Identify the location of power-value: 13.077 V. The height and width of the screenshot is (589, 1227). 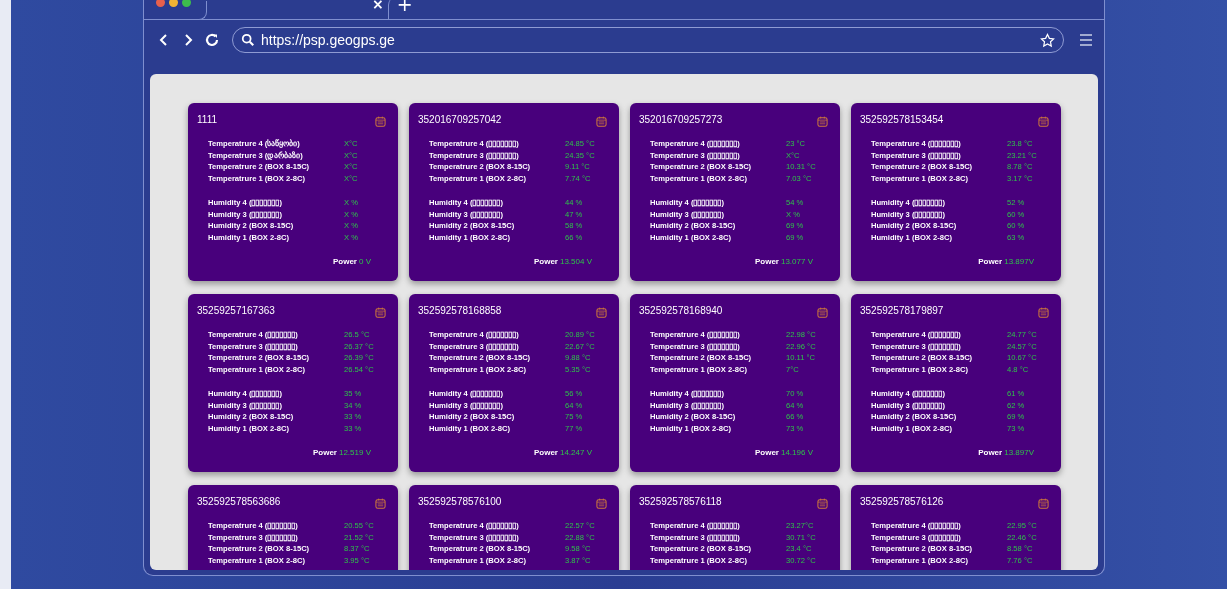
(796, 261).